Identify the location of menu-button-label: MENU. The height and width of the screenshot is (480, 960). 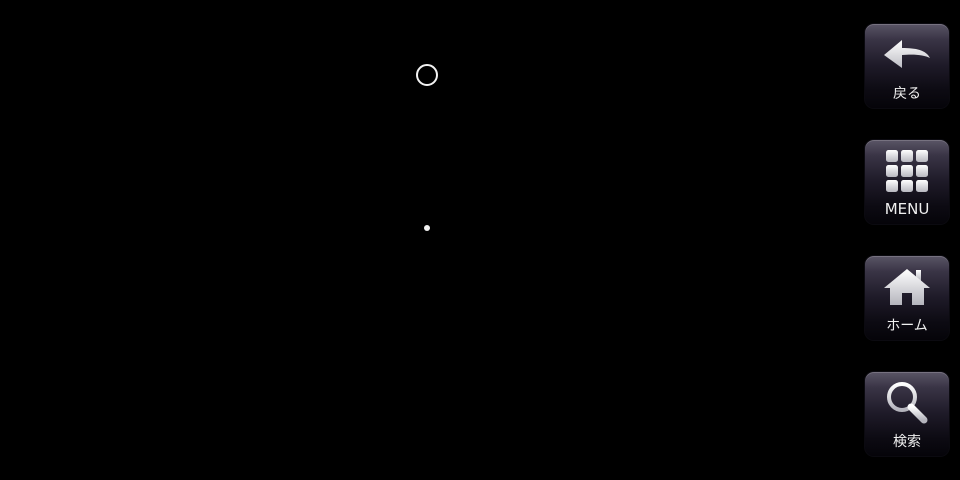
(907, 209).